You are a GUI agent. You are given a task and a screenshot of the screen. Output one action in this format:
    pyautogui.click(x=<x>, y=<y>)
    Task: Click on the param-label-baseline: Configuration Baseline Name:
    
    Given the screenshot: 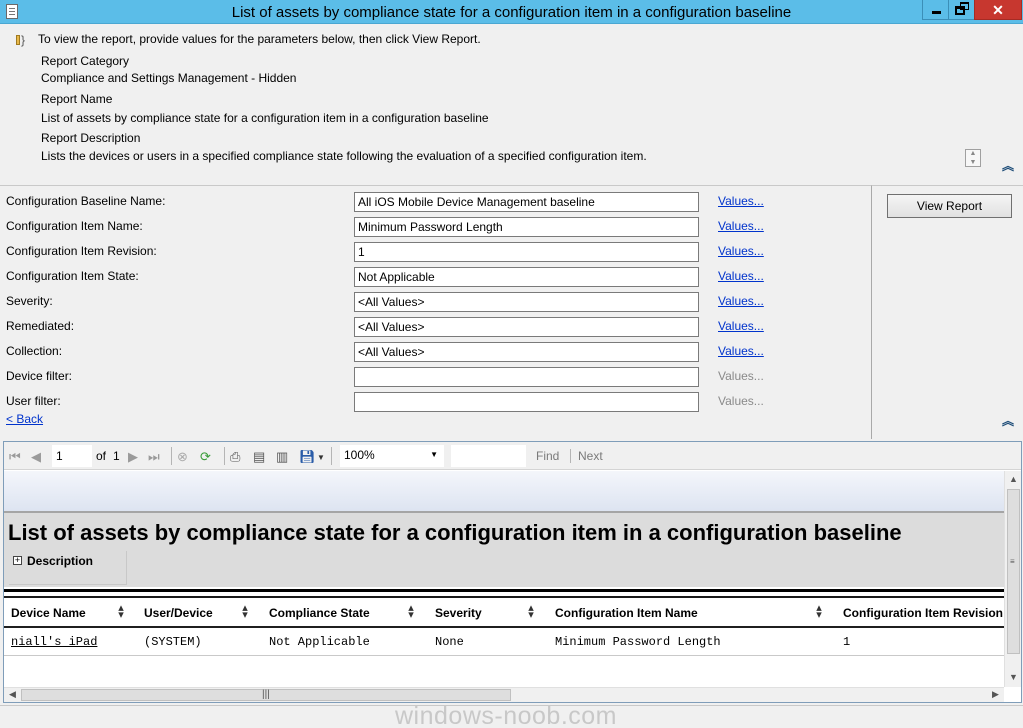 What is the action you would take?
    pyautogui.click(x=86, y=201)
    